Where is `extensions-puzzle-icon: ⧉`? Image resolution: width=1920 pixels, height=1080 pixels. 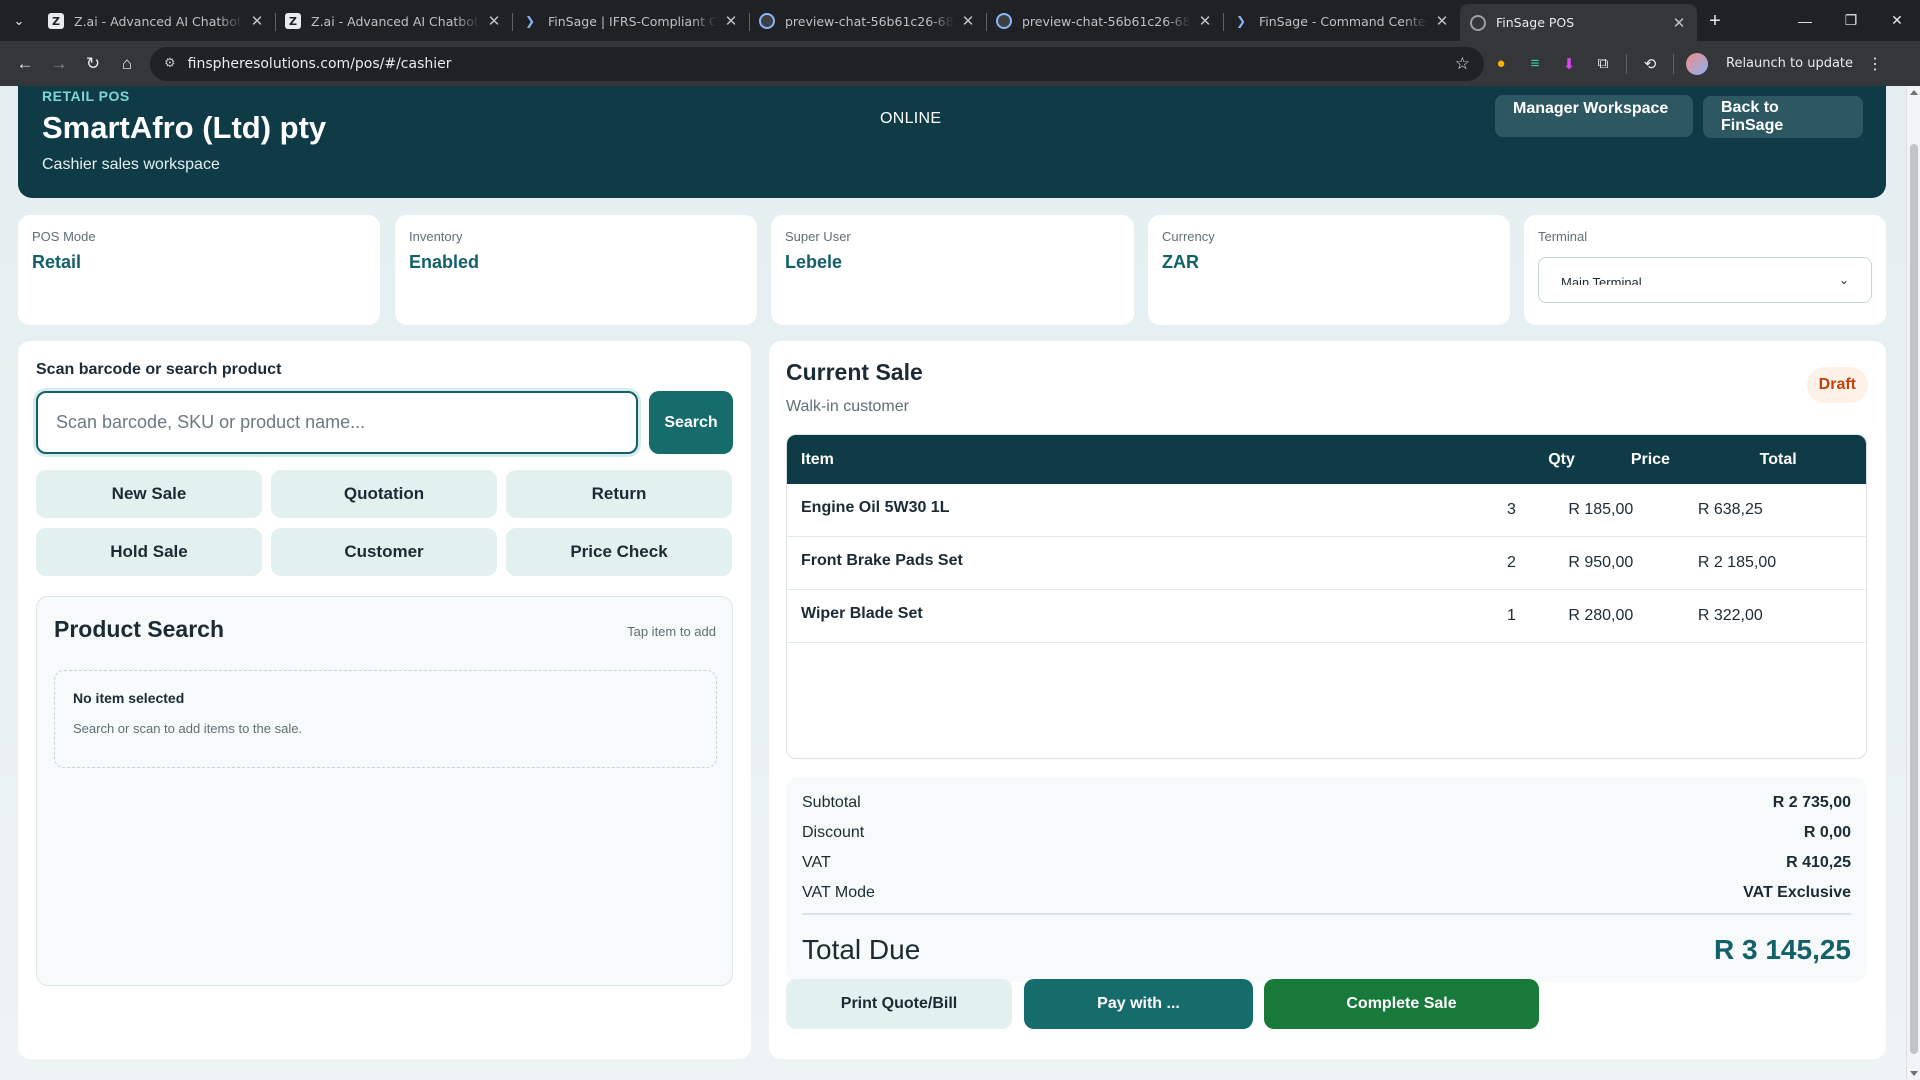 extensions-puzzle-icon: ⧉ is located at coordinates (1603, 64).